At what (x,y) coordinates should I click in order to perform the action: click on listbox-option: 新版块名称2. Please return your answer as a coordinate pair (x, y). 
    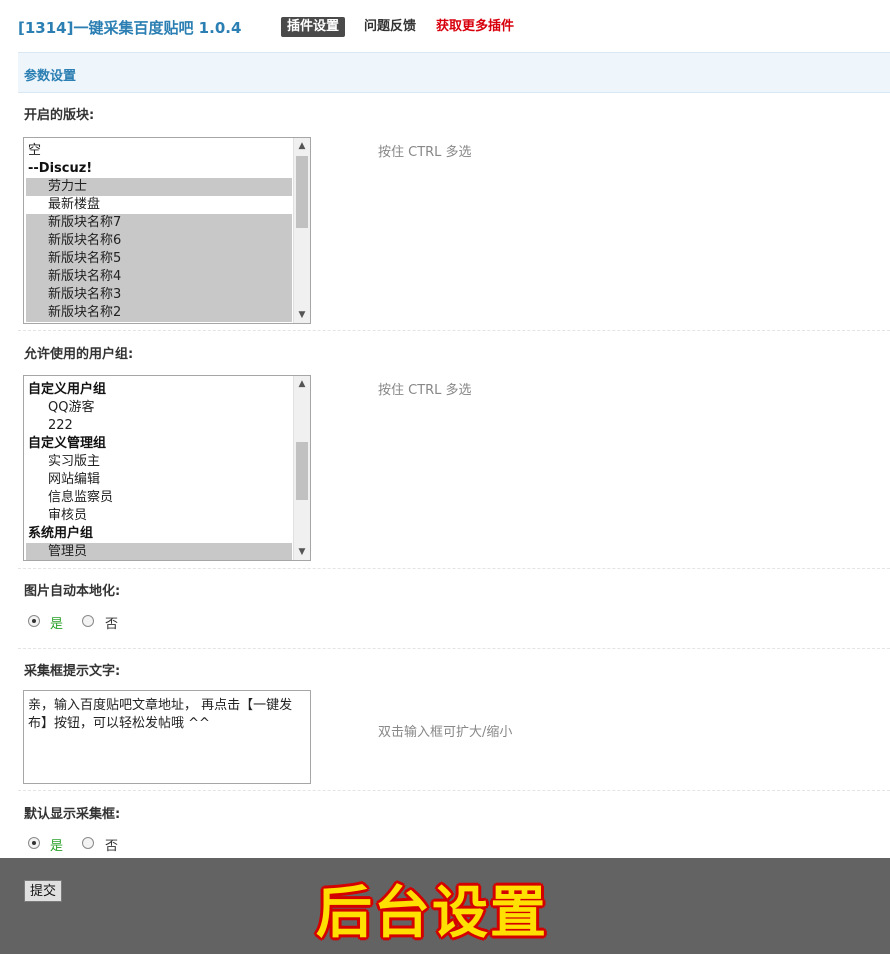
    Looking at the image, I should click on (159, 313).